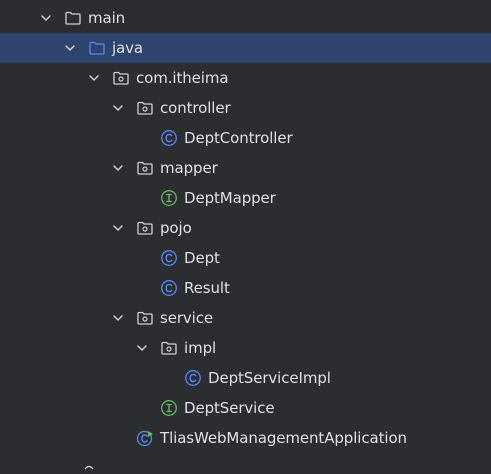 This screenshot has width=491, height=474. Describe the element at coordinates (245, 168) in the screenshot. I see `tree-item-mapper: mapper` at that location.